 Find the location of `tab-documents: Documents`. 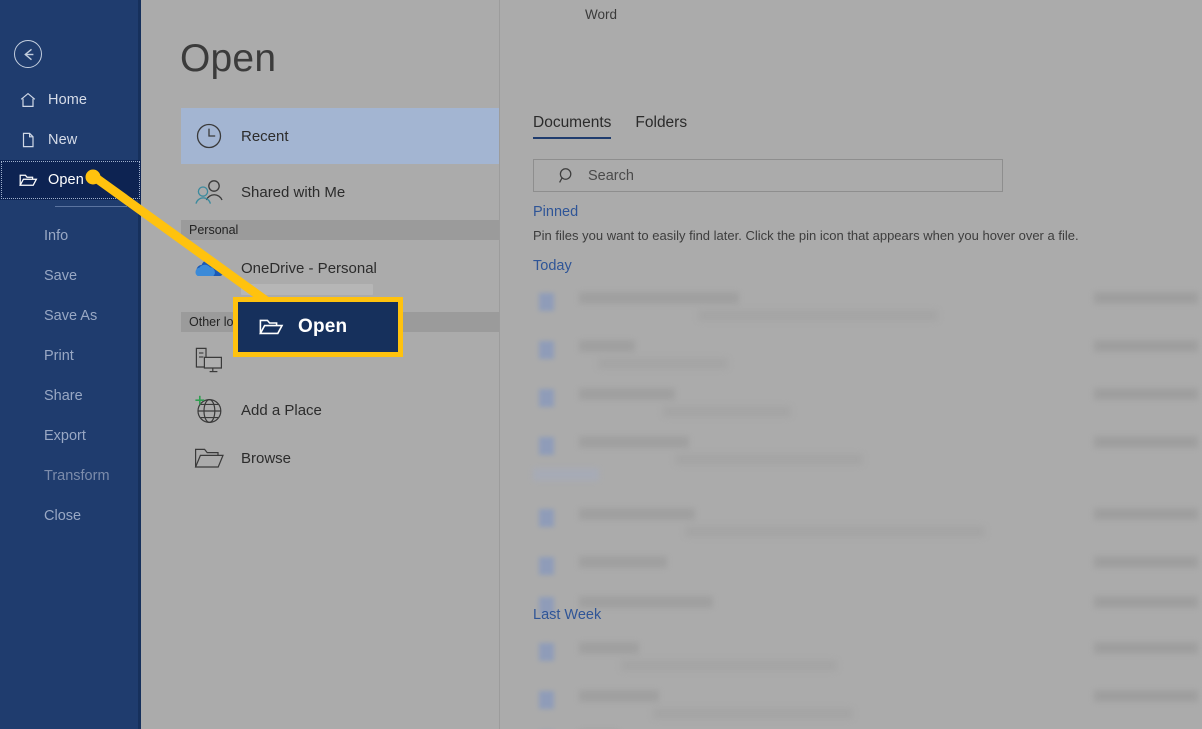

tab-documents: Documents is located at coordinates (572, 126).